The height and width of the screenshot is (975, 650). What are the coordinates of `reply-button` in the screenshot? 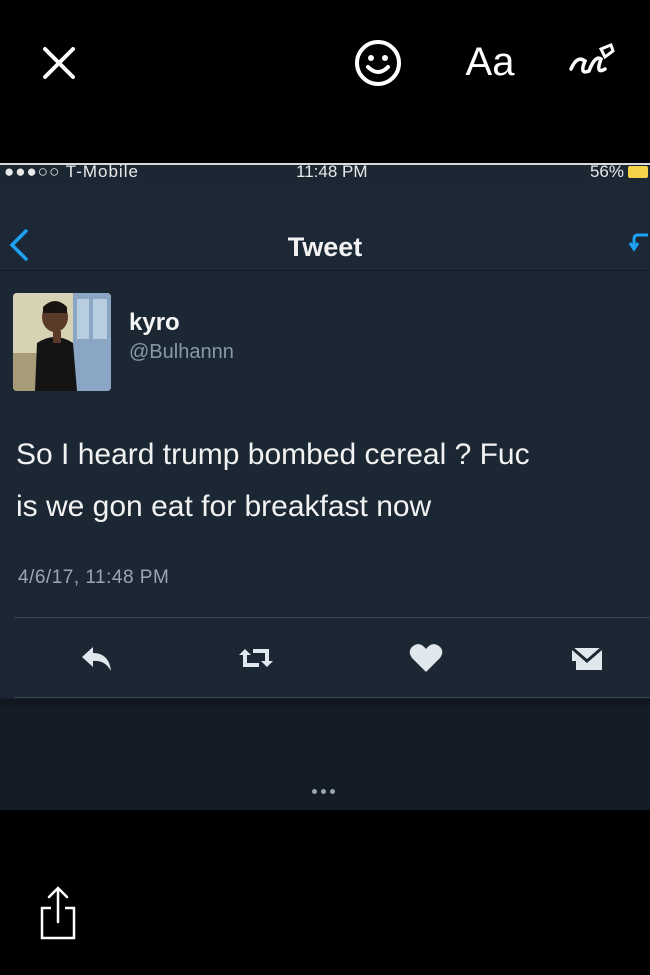 It's located at (97, 658).